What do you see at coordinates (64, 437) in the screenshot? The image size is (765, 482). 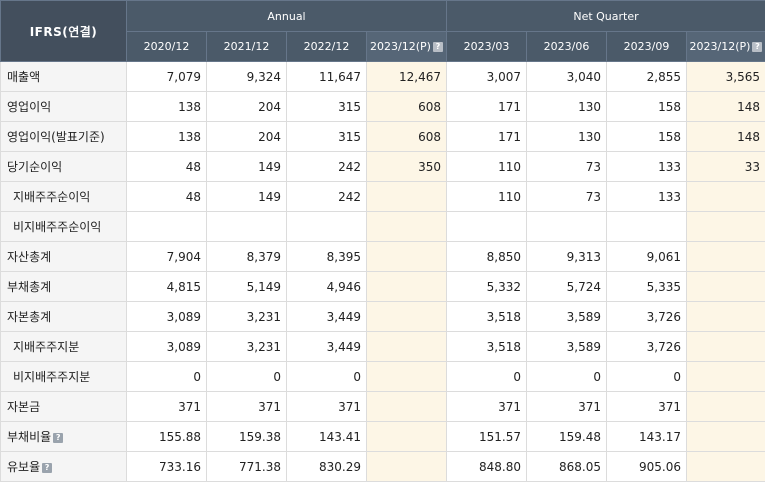 I see `row-header: 부채비율?` at bounding box center [64, 437].